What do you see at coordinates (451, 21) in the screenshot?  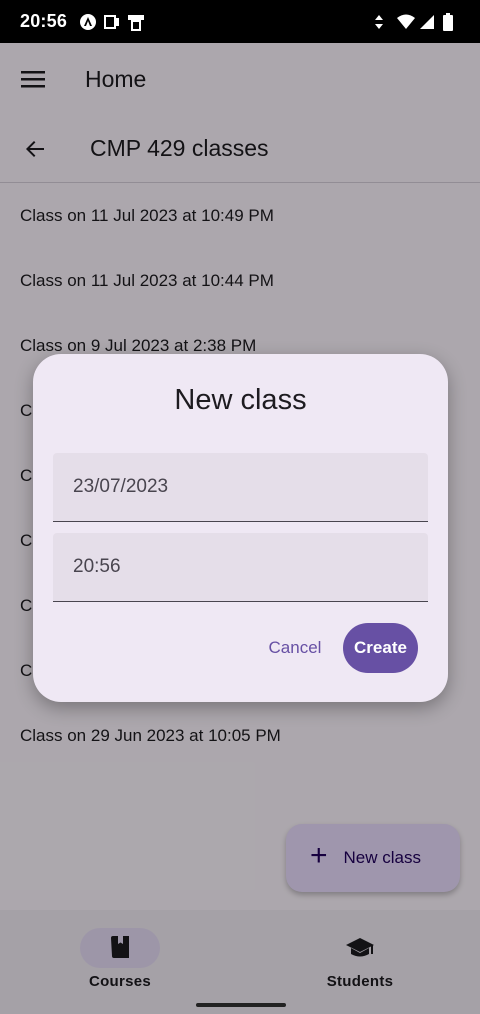 I see `battery-icon` at bounding box center [451, 21].